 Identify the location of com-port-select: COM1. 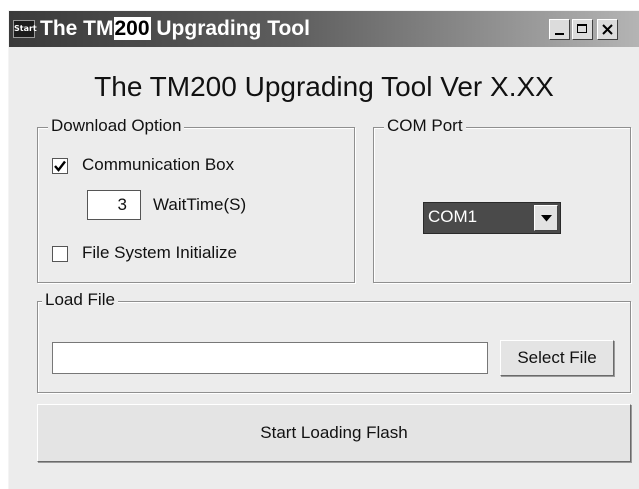
(492, 218).